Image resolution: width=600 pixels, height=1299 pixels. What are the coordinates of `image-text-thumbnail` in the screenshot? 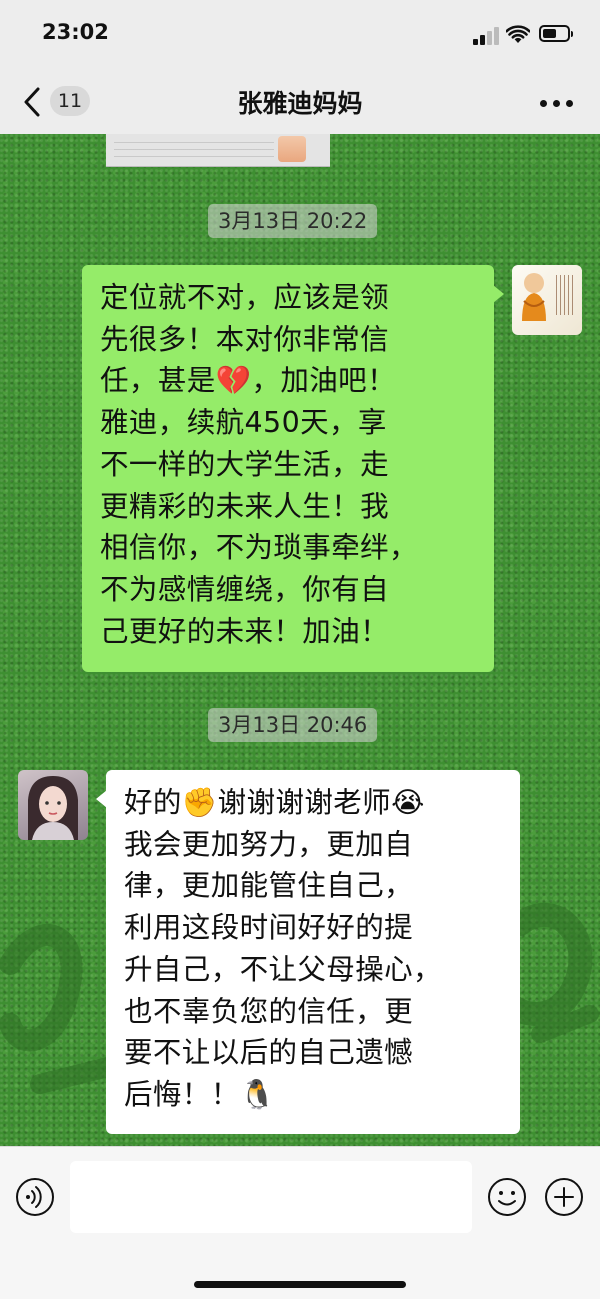 It's located at (194, 148).